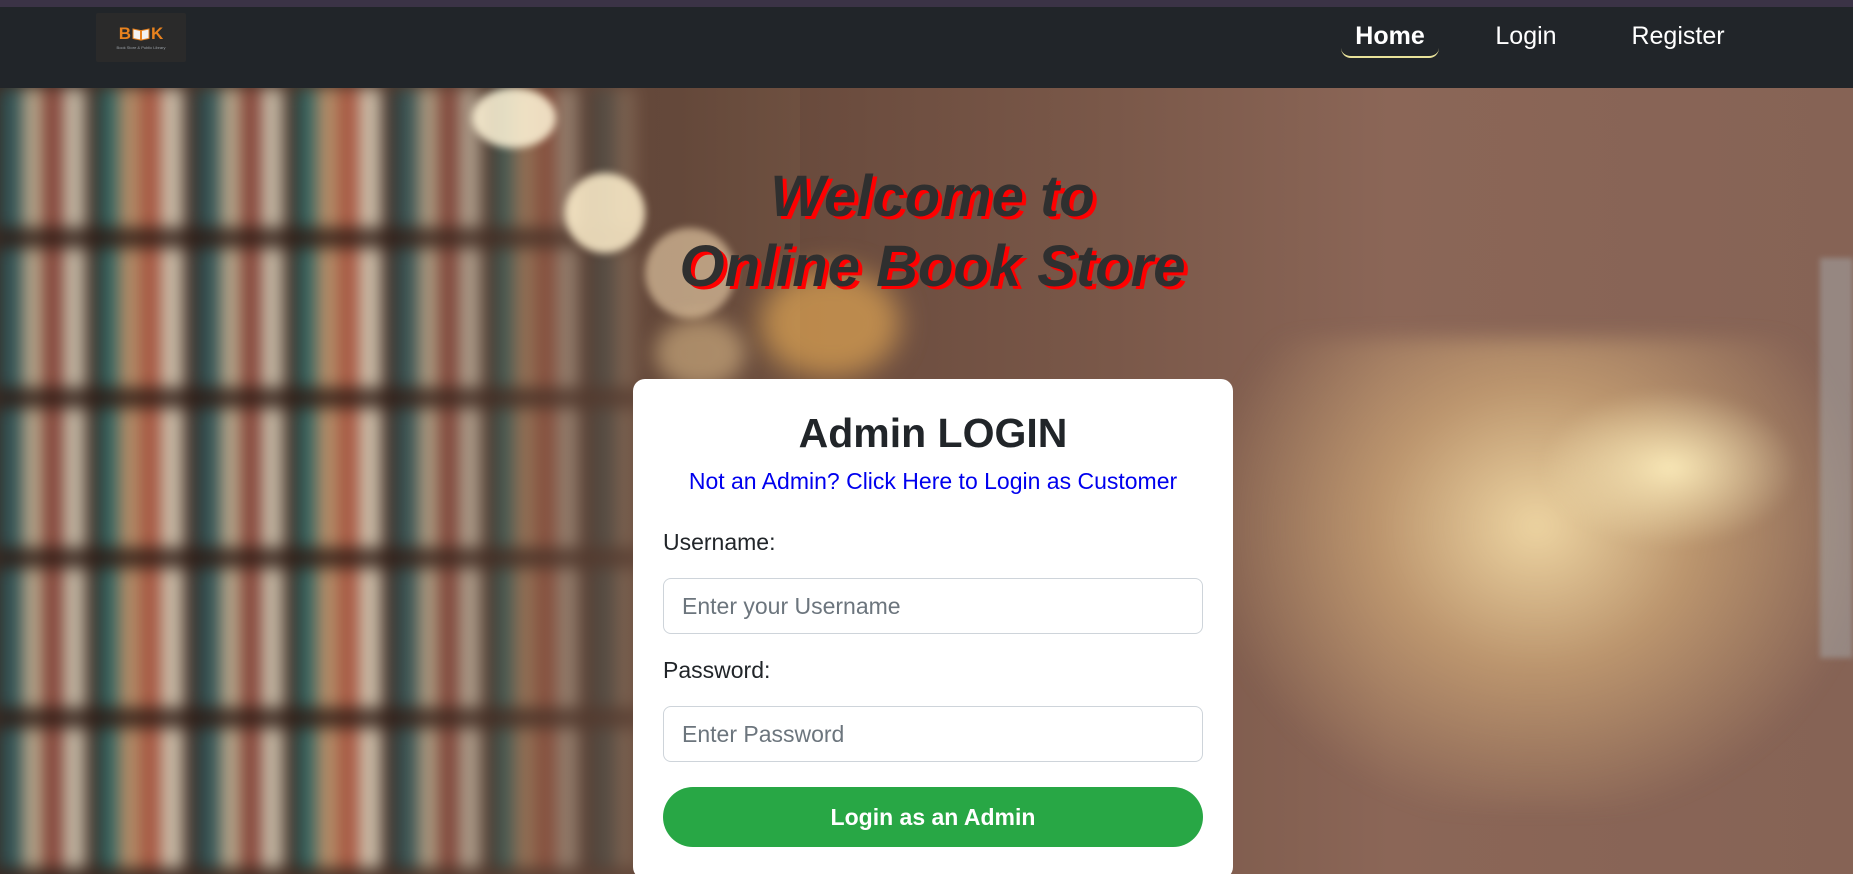 The image size is (1853, 874). I want to click on welcome-title-line-2: Online Book Store, so click(932, 266).